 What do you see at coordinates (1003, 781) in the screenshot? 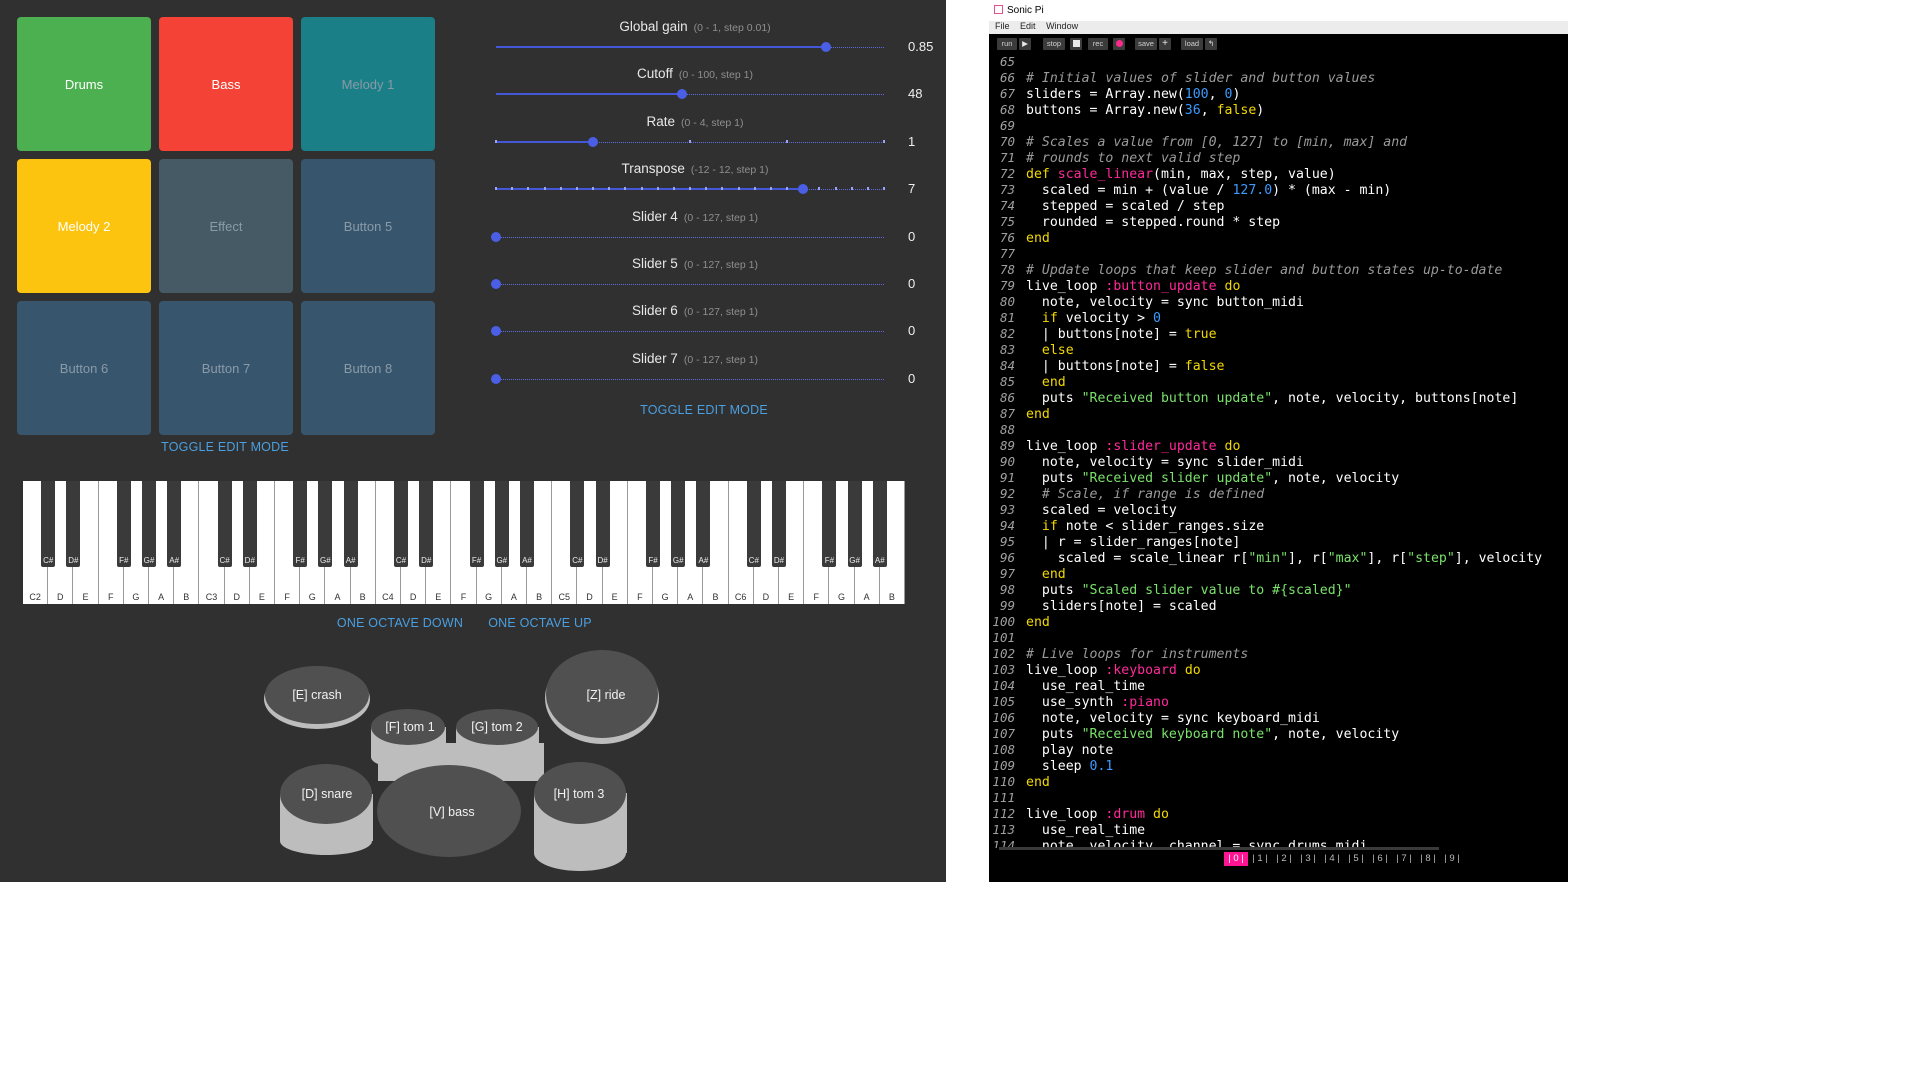
I see `line-number: 110` at bounding box center [1003, 781].